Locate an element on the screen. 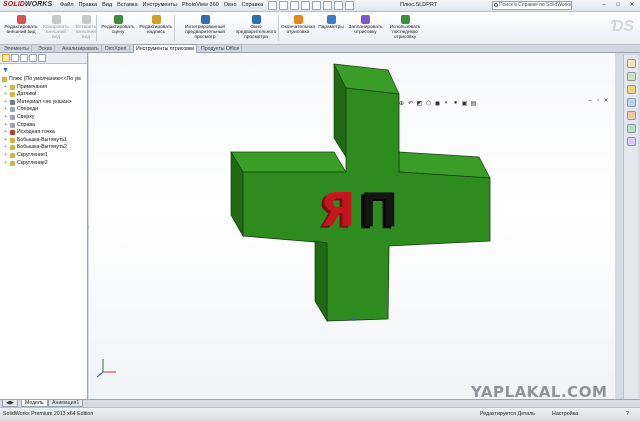 The height and width of the screenshot is (421, 640). undo-icon is located at coordinates (316, 5).